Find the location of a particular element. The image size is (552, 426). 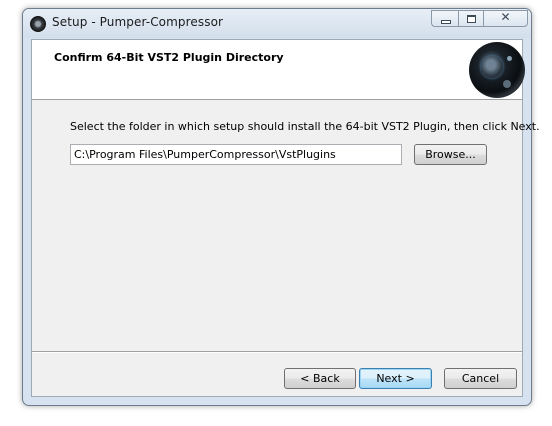

close-button: ✕ is located at coordinates (505, 18).